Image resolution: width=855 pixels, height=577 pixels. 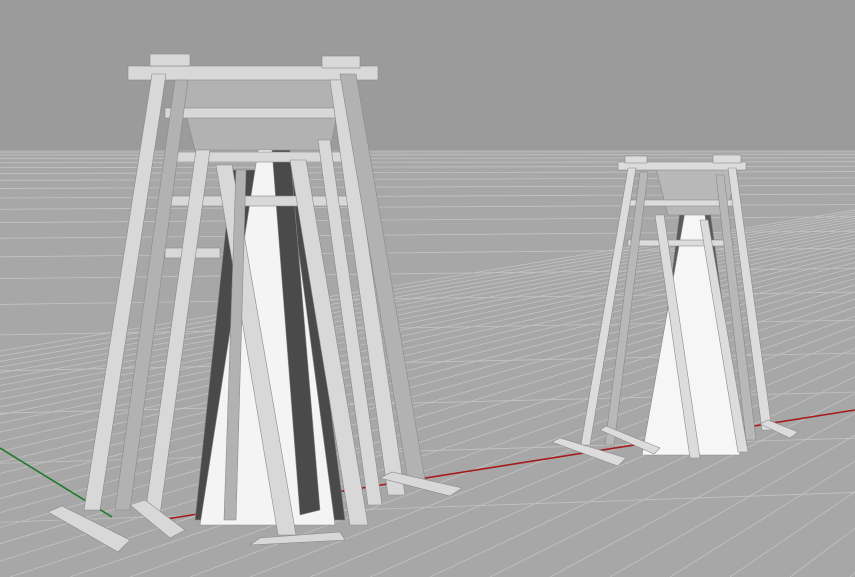 I want to click on tower-2-top-block-right, so click(x=727, y=159).